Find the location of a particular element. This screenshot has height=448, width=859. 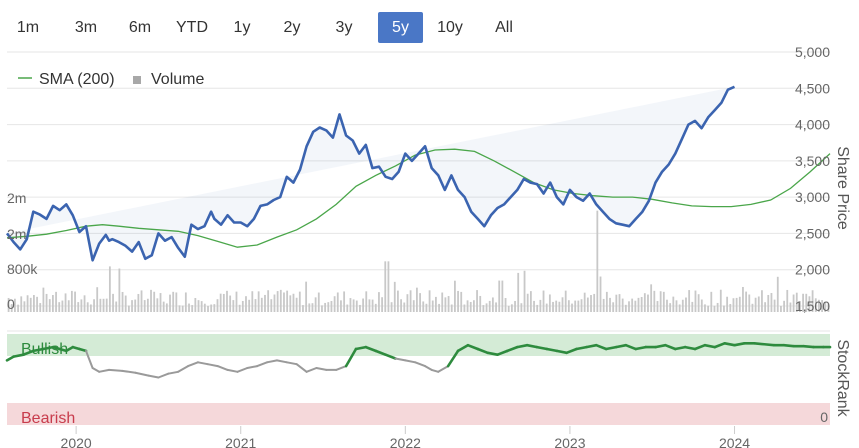

bullish-label: Bullish is located at coordinates (44, 349).